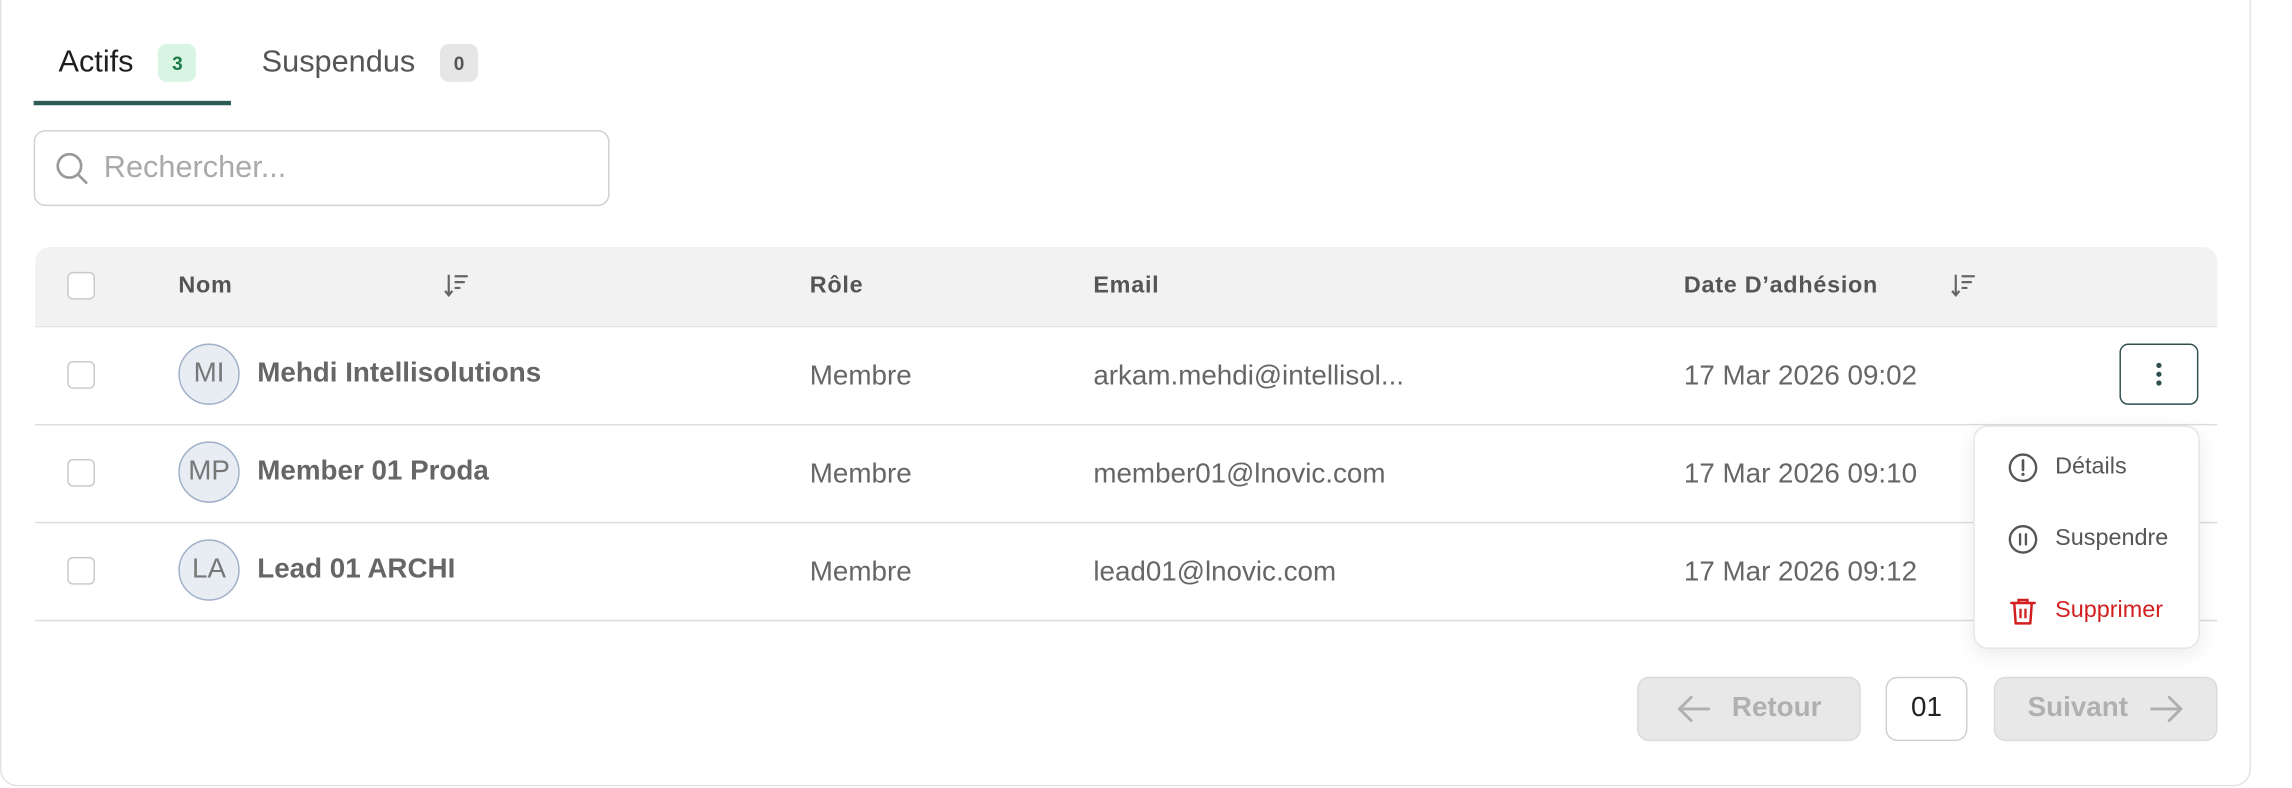 This screenshot has height=788, width=2292. What do you see at coordinates (72, 168) in the screenshot?
I see `search-icon` at bounding box center [72, 168].